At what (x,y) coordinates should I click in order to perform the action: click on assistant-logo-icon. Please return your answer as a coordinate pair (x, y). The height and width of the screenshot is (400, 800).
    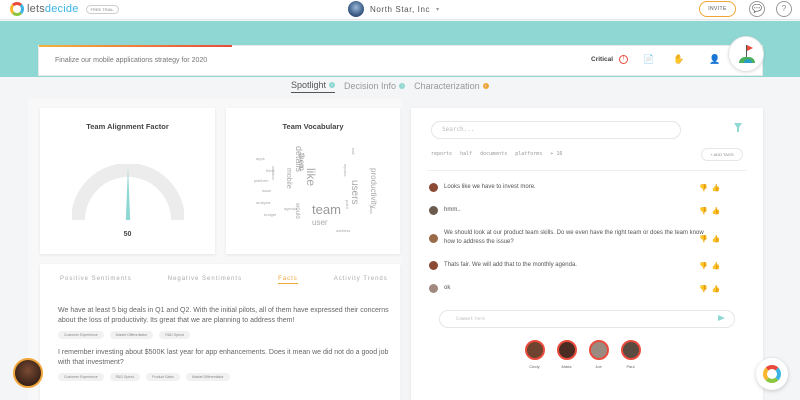
    Looking at the image, I should click on (772, 374).